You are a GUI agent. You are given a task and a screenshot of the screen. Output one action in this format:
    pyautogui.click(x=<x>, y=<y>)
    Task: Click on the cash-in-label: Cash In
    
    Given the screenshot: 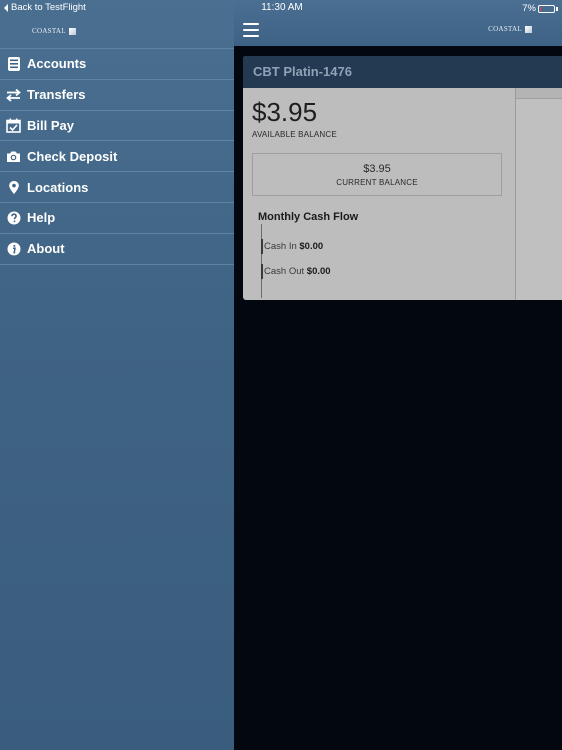 What is the action you would take?
    pyautogui.click(x=280, y=246)
    